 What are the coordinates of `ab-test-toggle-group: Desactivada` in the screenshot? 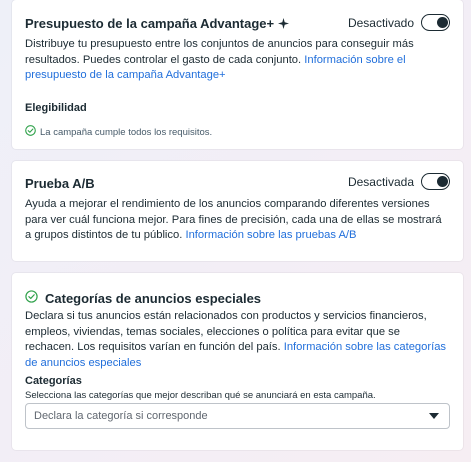 It's located at (399, 181).